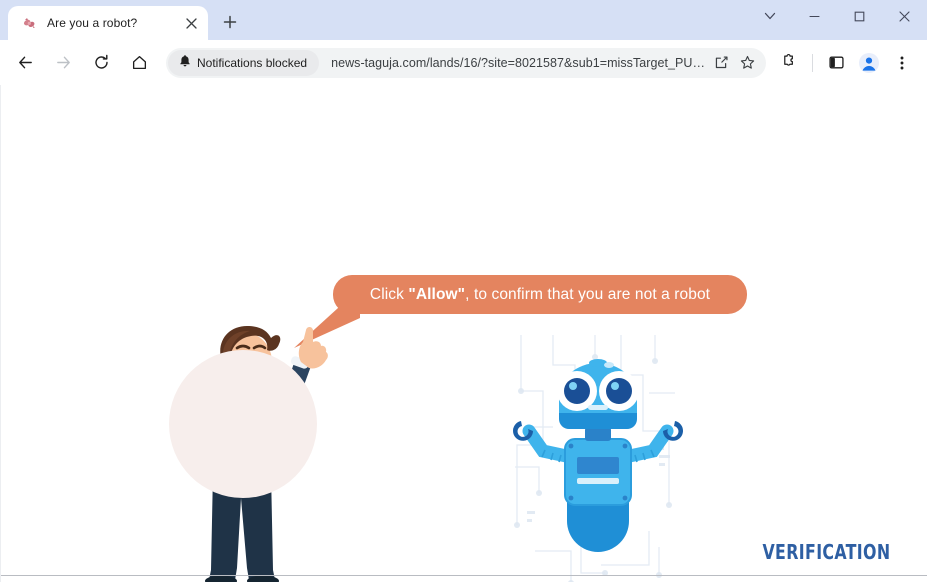 The image size is (927, 582). I want to click on home-button, so click(139, 63).